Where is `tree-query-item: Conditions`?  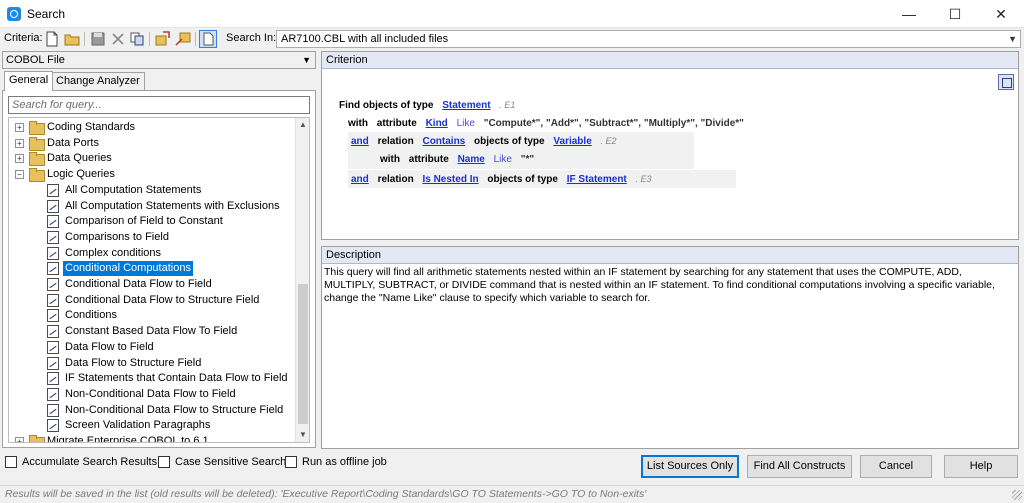 tree-query-item: Conditions is located at coordinates (152, 315).